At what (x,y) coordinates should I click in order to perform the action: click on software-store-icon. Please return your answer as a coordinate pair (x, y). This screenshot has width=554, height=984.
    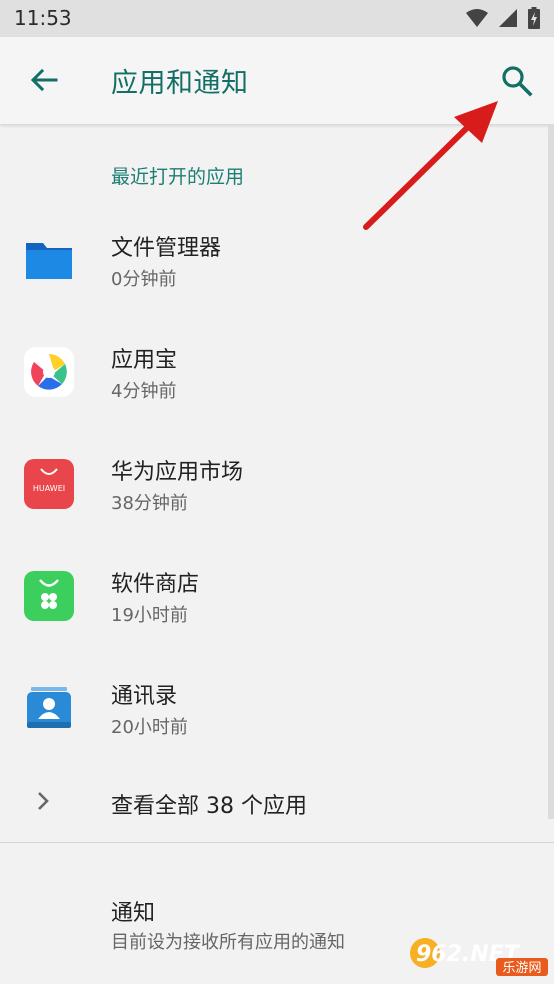
    Looking at the image, I should click on (49, 596).